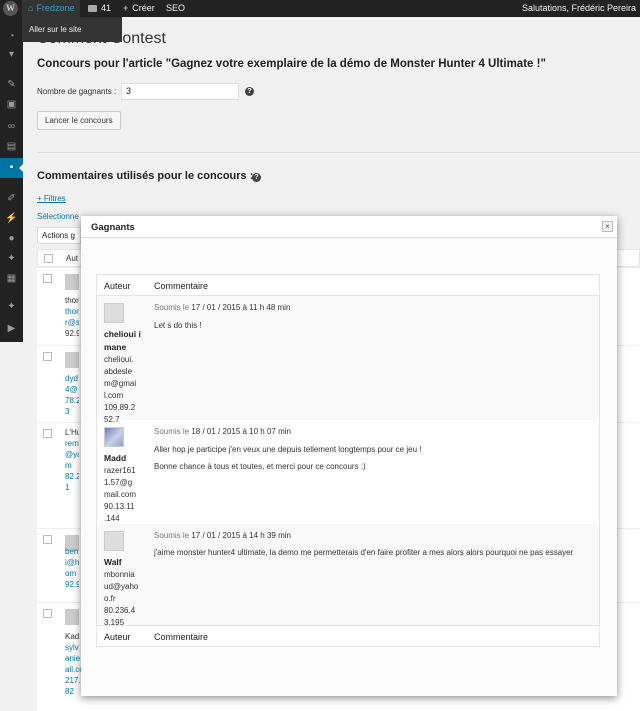  Describe the element at coordinates (10, 8) in the screenshot. I see `wordpress-logo-icon: W` at that location.